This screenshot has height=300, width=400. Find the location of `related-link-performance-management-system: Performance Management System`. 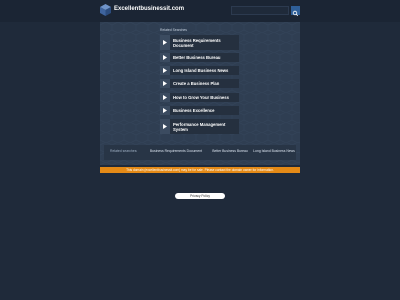

related-link-performance-management-system: Performance Management System is located at coordinates (199, 126).